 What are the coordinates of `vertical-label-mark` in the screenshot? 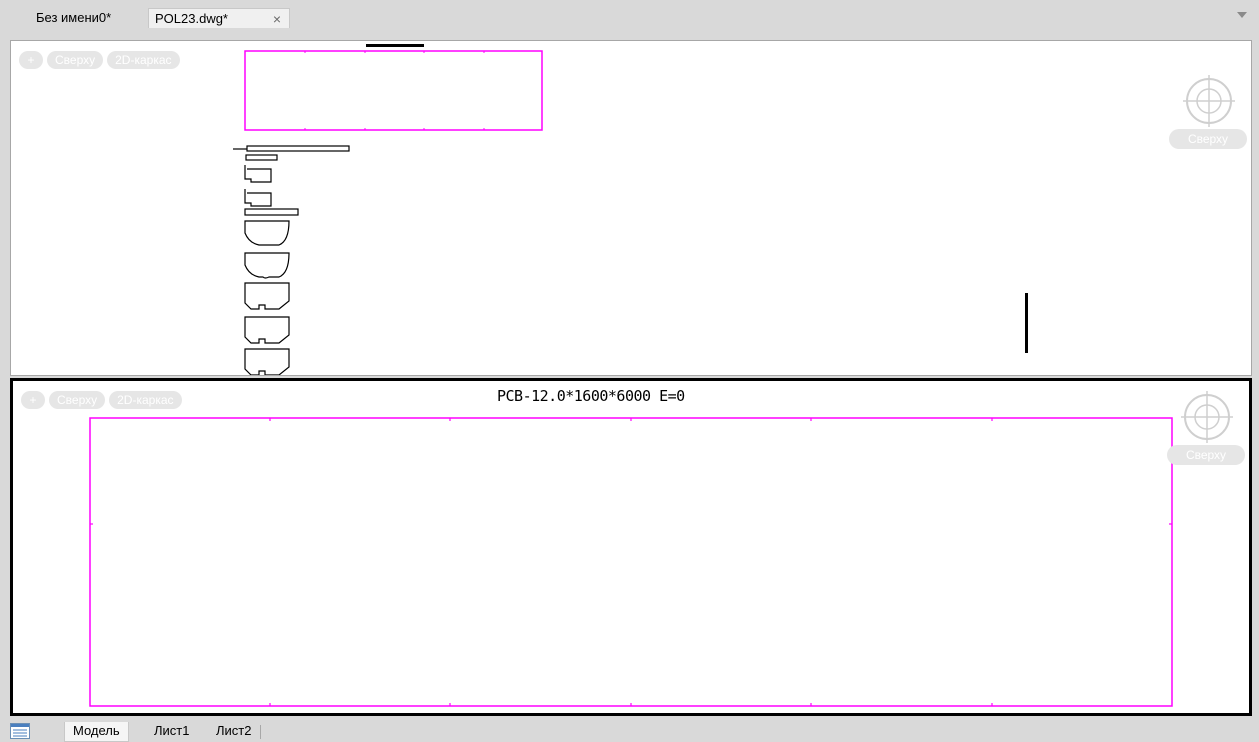 It's located at (1026, 323).